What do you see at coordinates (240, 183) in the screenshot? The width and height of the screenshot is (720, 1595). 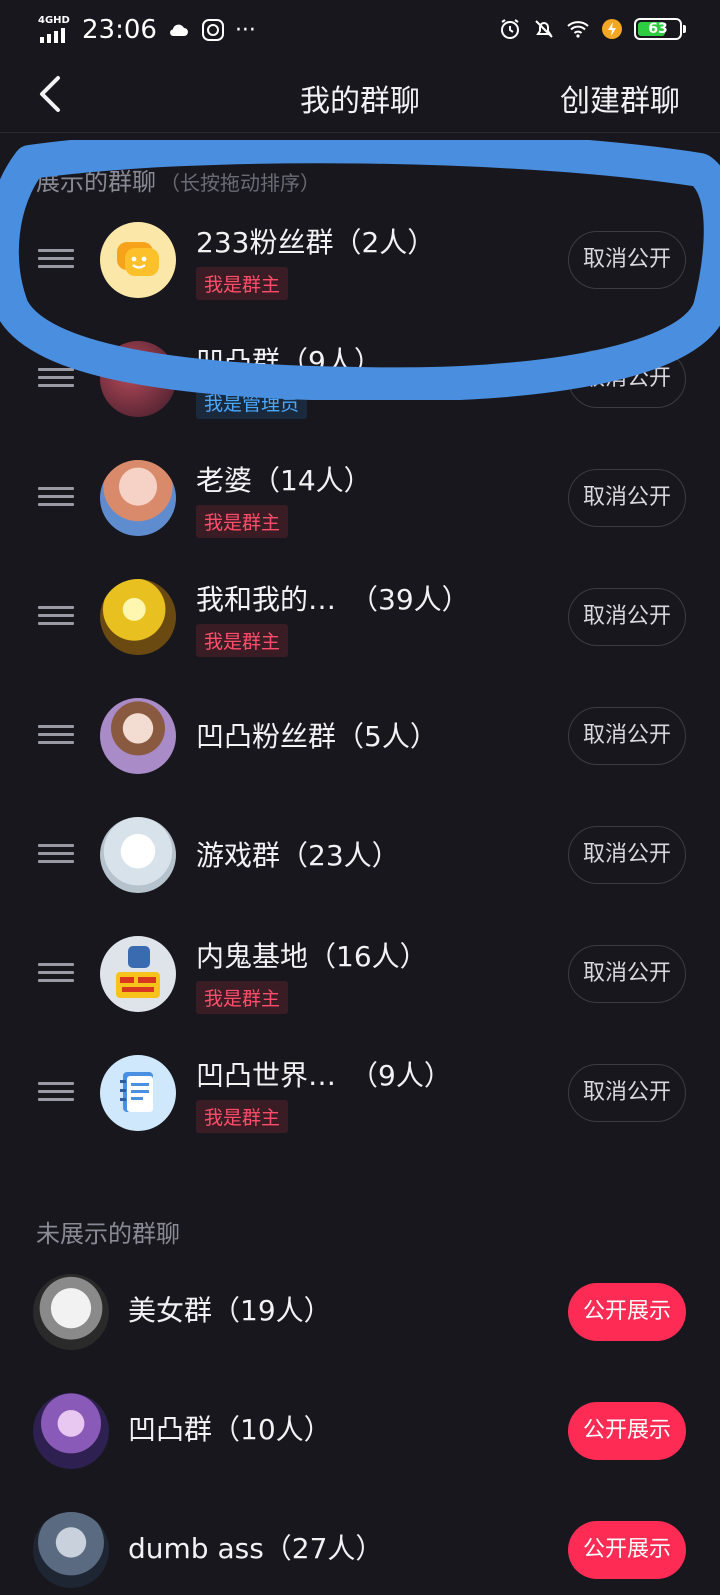 I see `sort-hint: （长按拖动排序）` at bounding box center [240, 183].